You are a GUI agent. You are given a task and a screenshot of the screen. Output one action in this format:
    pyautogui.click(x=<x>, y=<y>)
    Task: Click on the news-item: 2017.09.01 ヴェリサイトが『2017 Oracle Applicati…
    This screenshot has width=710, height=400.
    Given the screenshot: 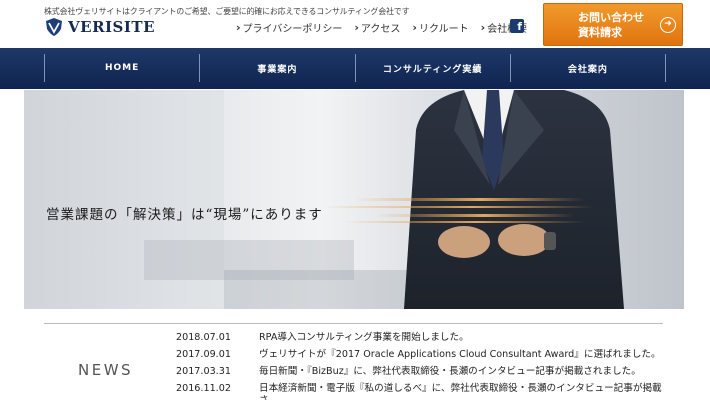 What is the action you would take?
    pyautogui.click(x=421, y=357)
    